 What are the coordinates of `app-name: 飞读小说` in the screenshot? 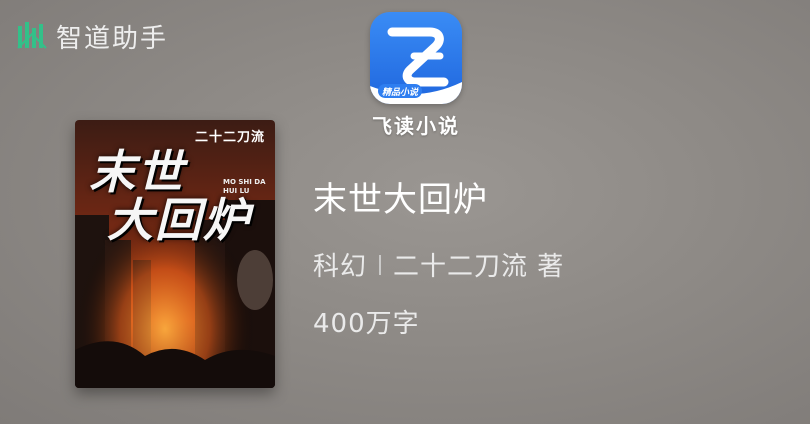 It's located at (416, 126).